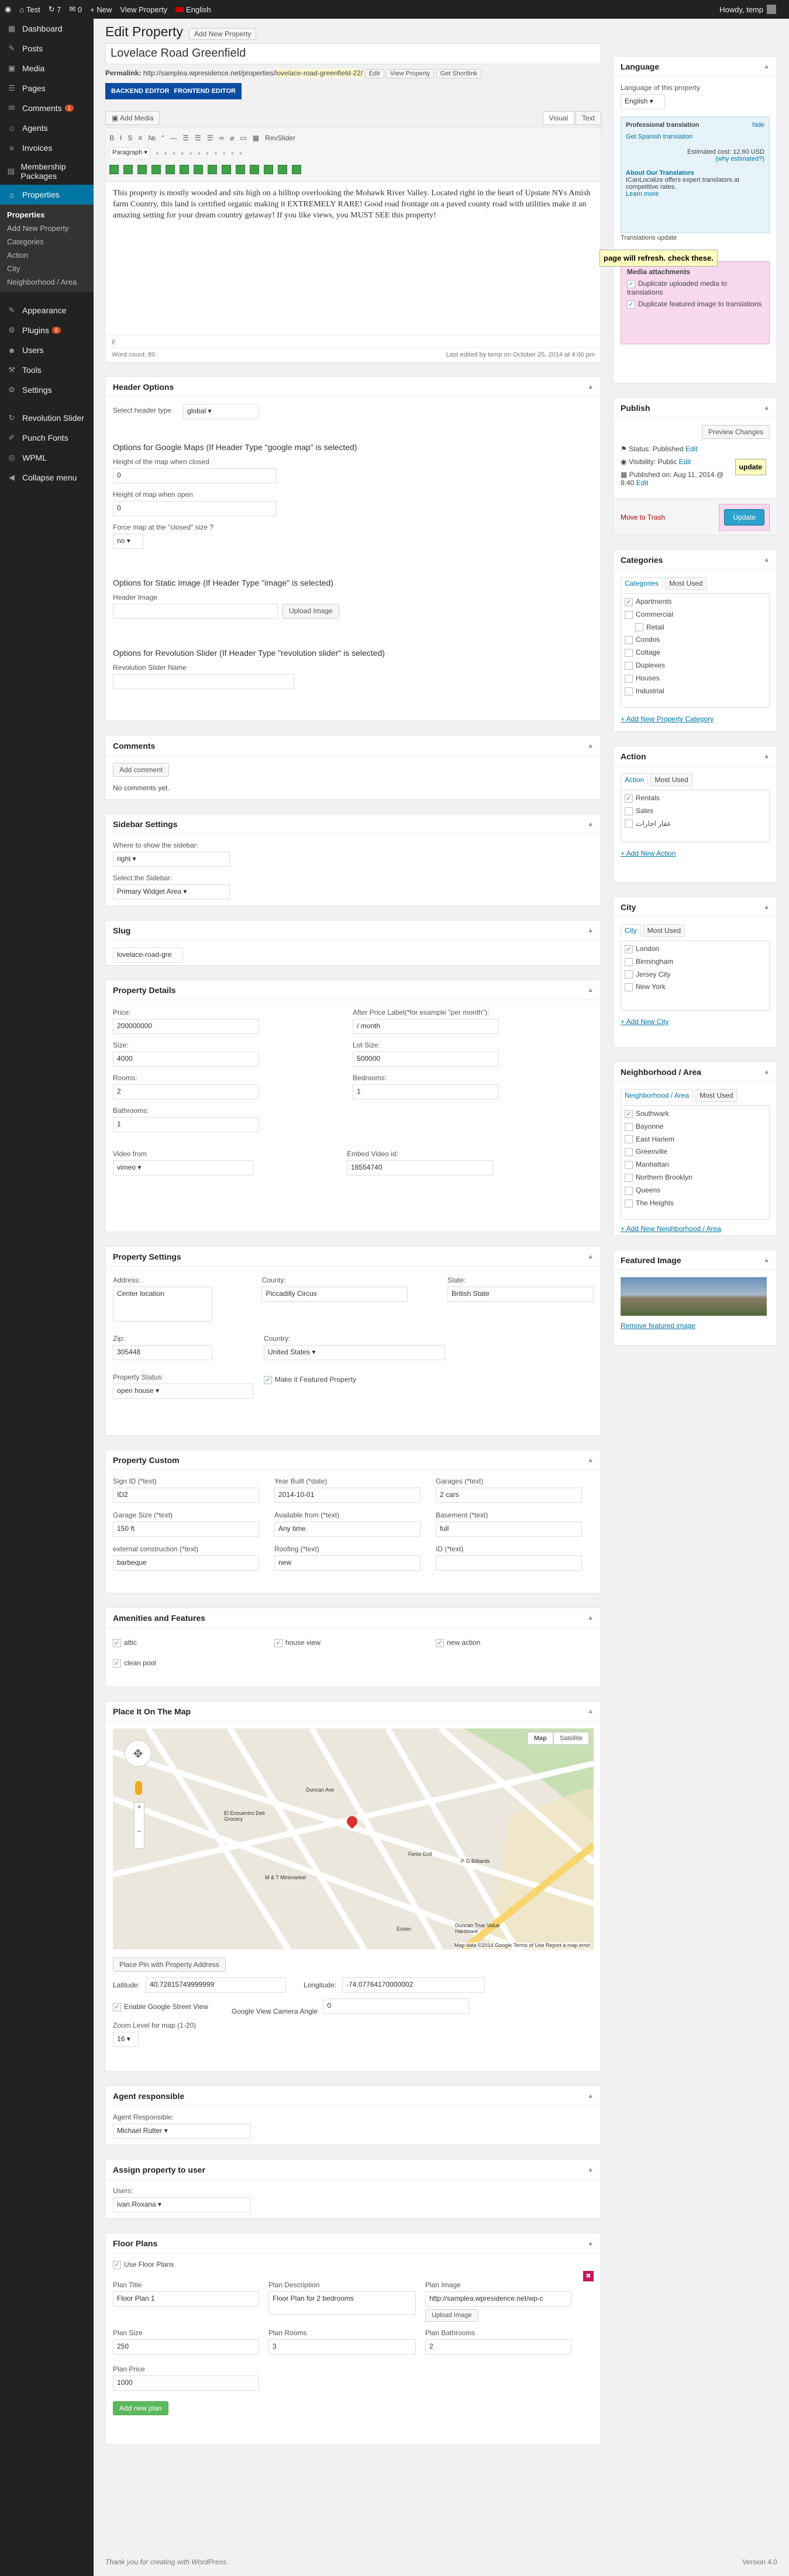  I want to click on sidebar-item-users: ☻ Users, so click(47, 350).